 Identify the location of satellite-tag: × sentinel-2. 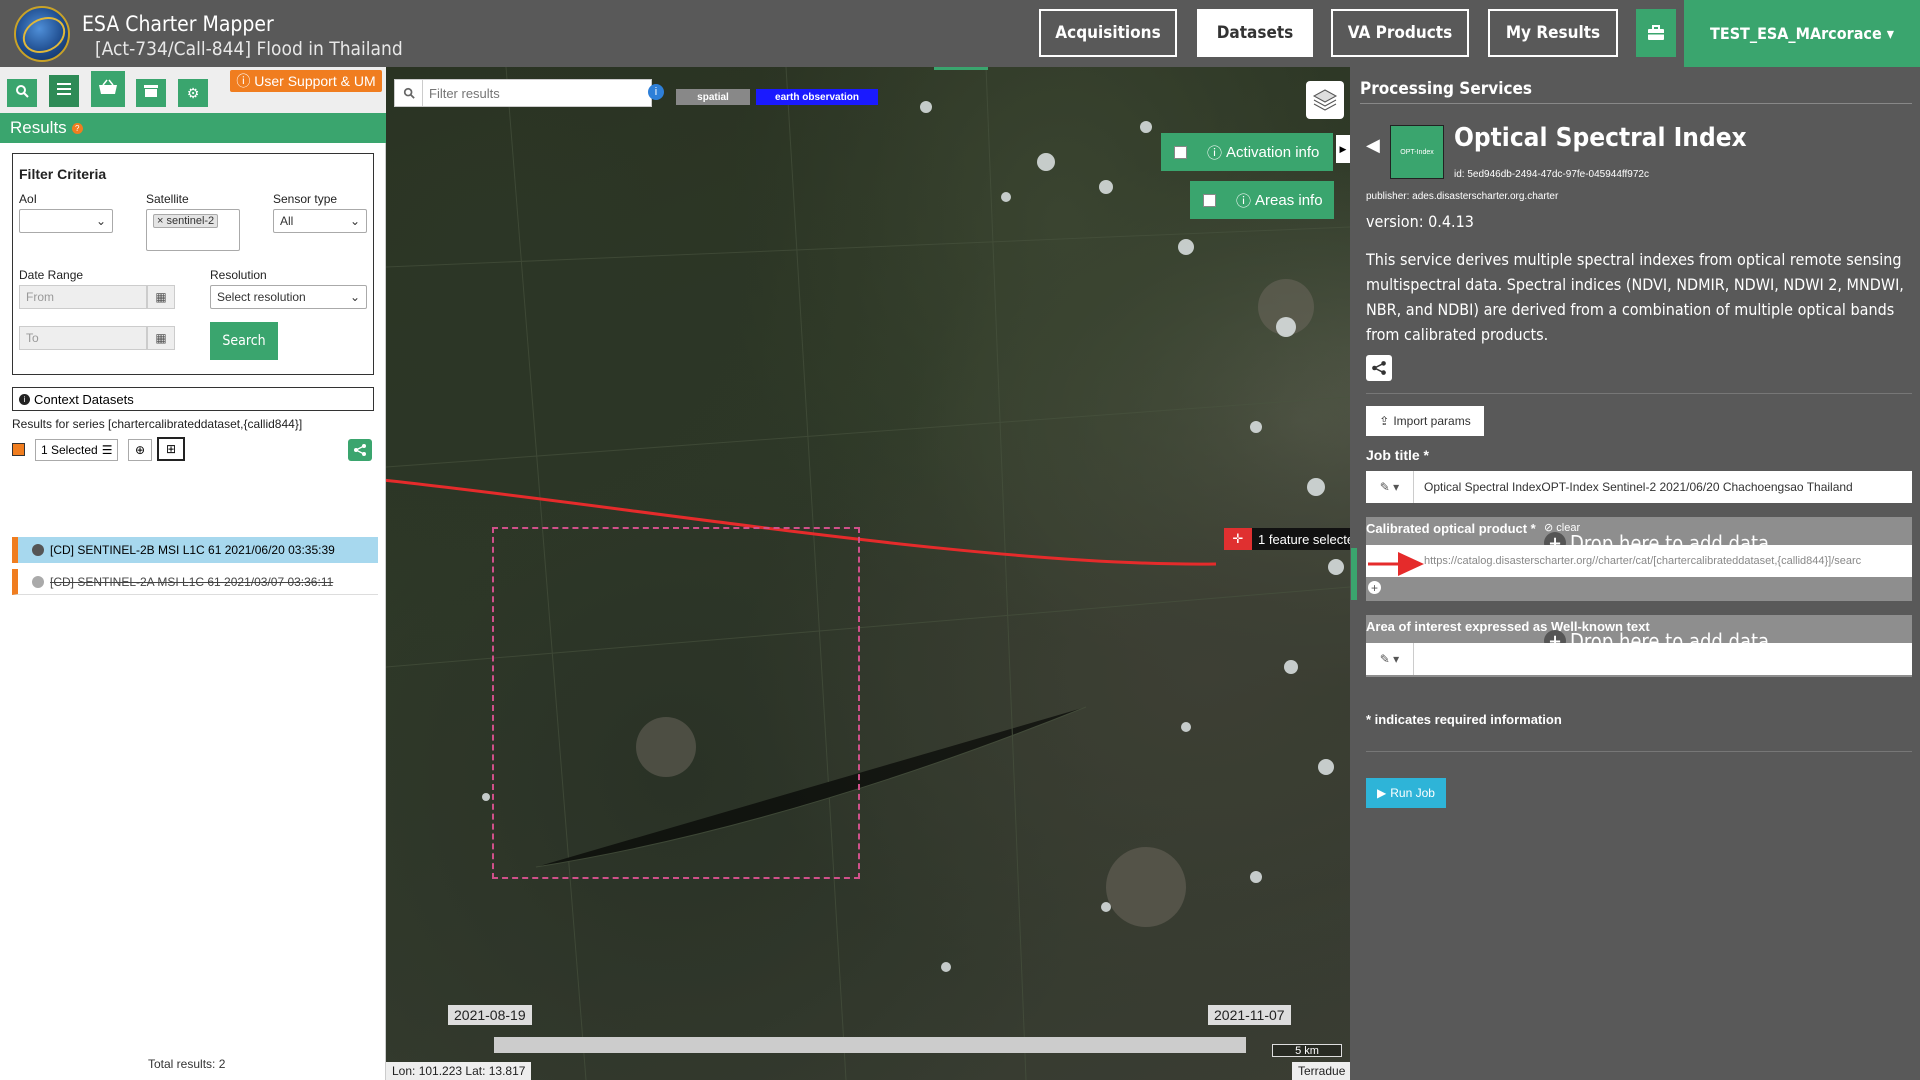
(186, 221).